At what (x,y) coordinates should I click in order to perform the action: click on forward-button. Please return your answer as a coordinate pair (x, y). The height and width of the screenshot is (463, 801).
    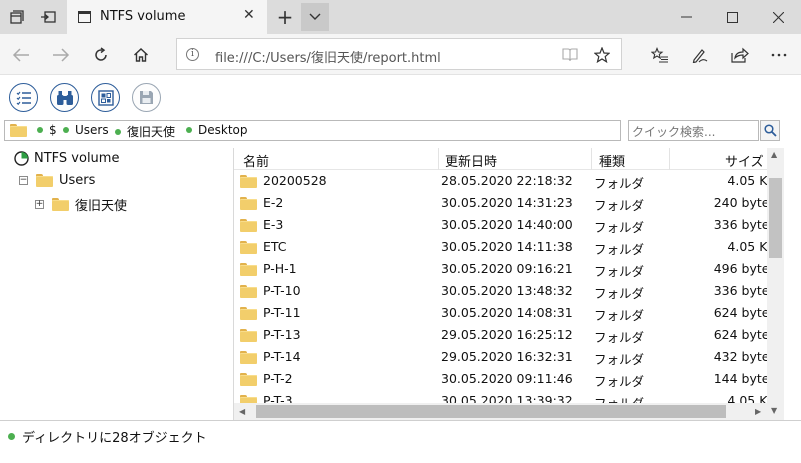
    Looking at the image, I should click on (61, 55).